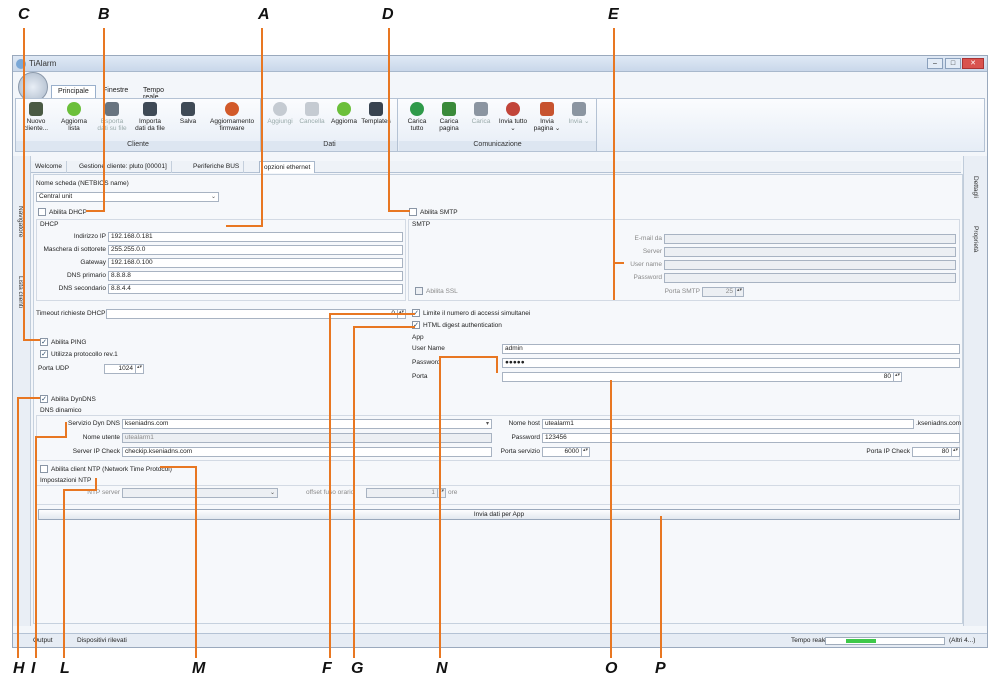  Describe the element at coordinates (244, 127) in the screenshot. I see `callout-a` at that location.